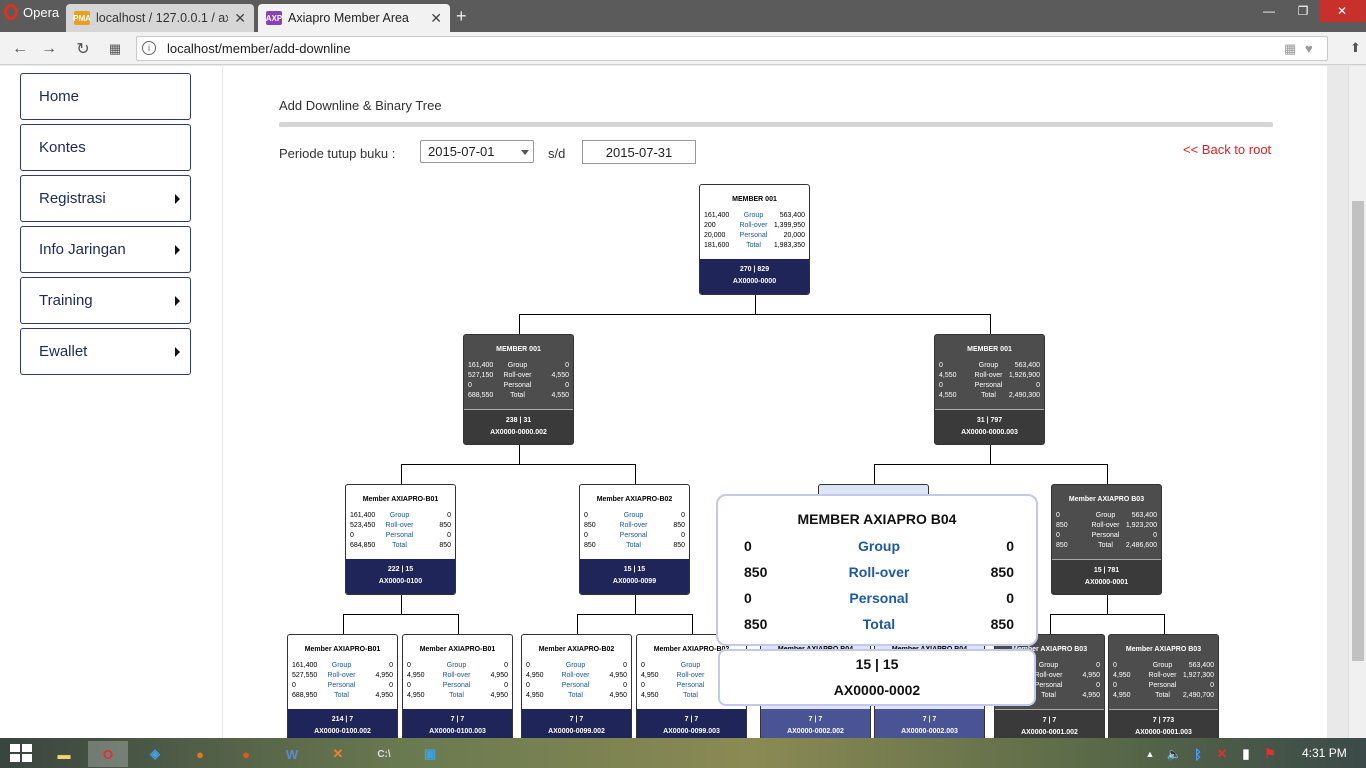 This screenshot has height=768, width=1366. What do you see at coordinates (518, 420) in the screenshot?
I see `node-count: 238 | 31` at bounding box center [518, 420].